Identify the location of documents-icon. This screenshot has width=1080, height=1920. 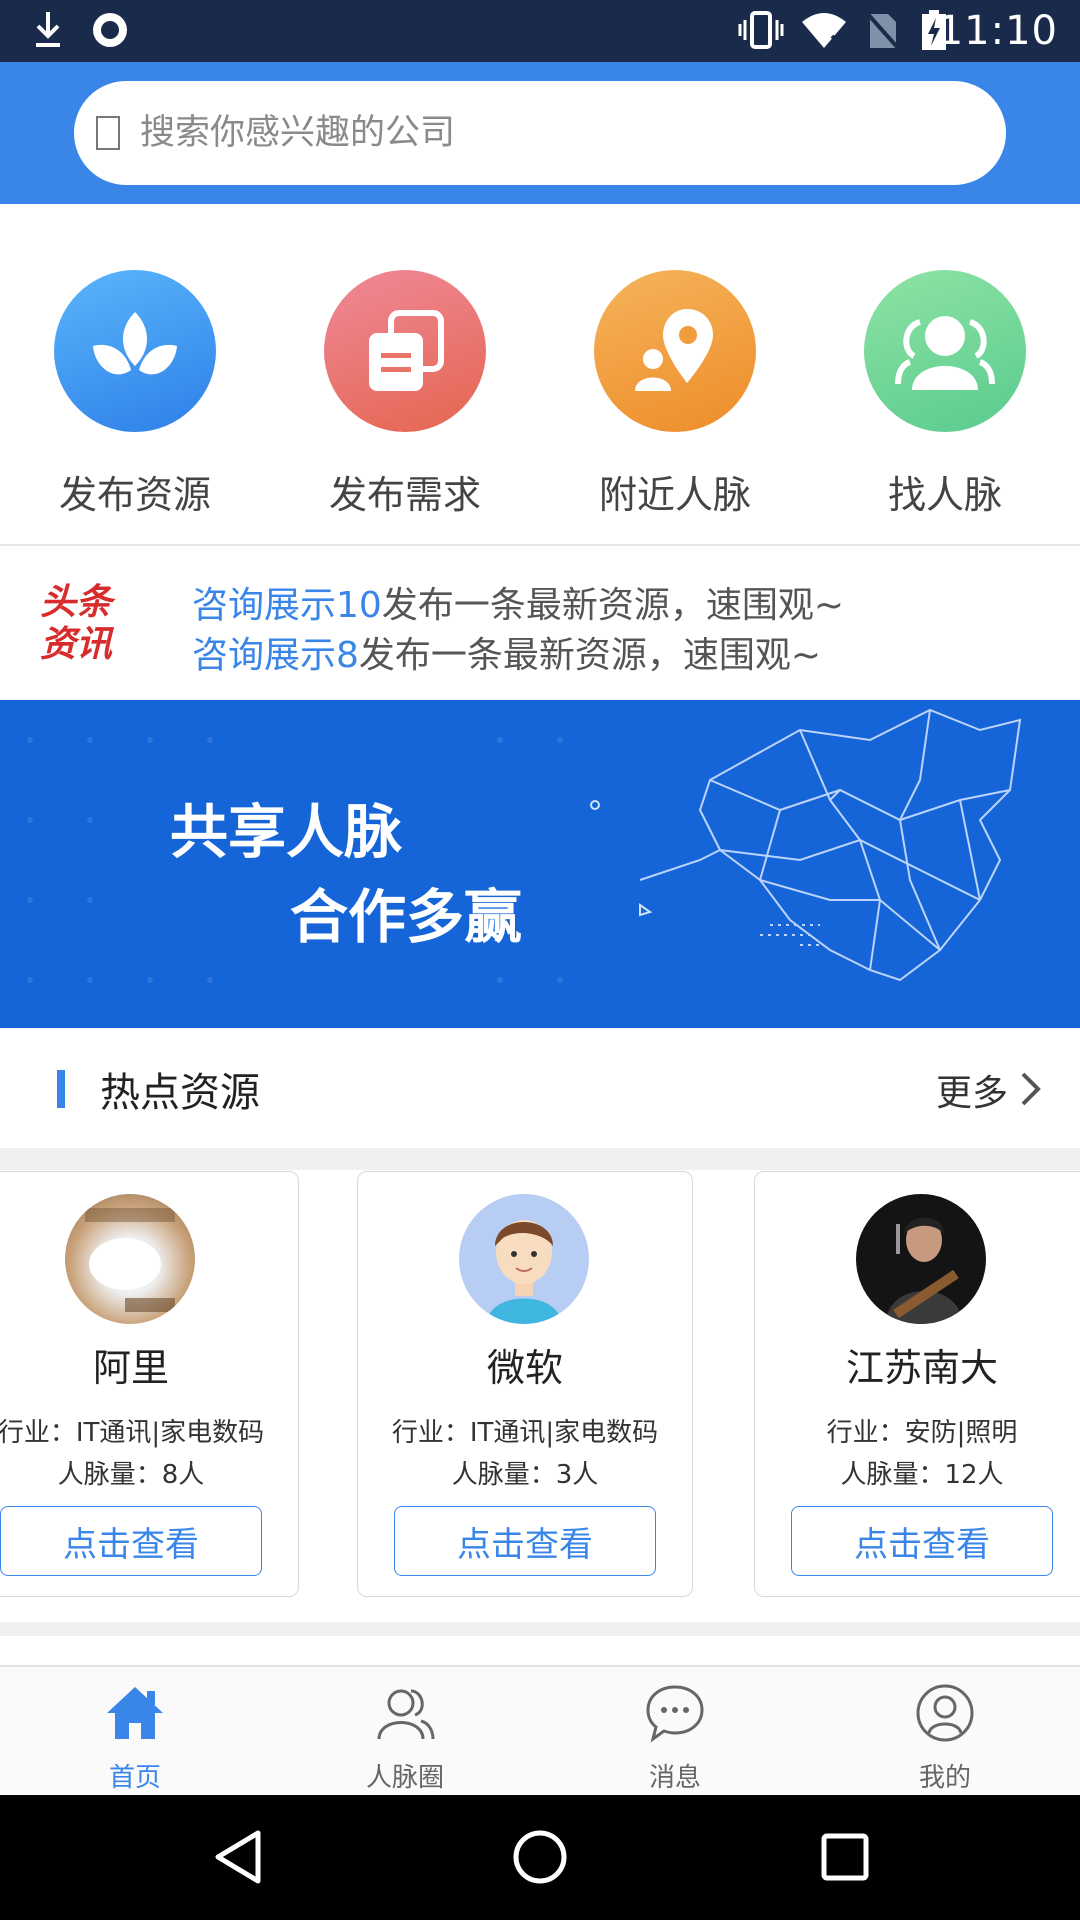
(405, 351).